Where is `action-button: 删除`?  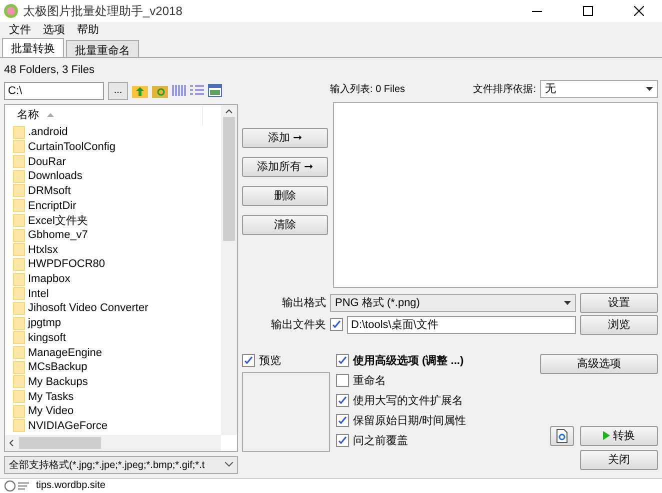
action-button: 删除 is located at coordinates (285, 196).